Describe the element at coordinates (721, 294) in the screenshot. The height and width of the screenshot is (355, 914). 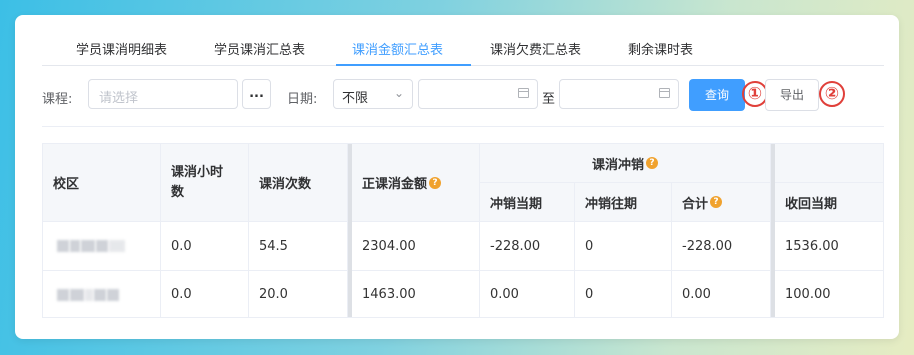
I see `table-cell-total: 0.00` at that location.